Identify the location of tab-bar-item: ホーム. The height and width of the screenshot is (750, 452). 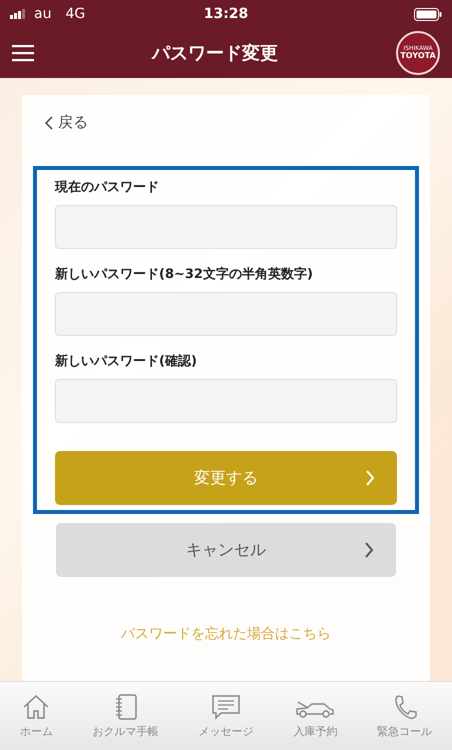
(36, 716).